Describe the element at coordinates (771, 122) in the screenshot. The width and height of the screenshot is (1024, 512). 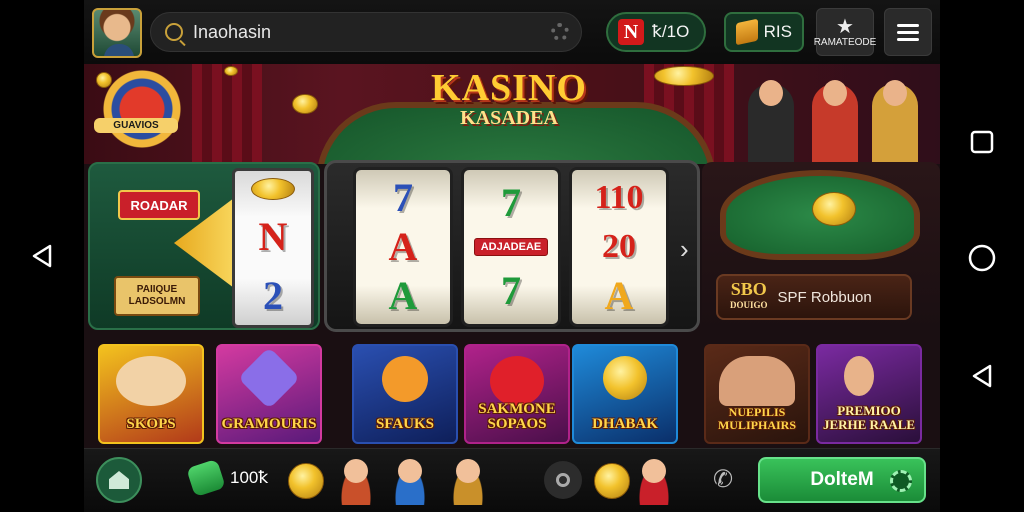
I see `dealer-man` at that location.